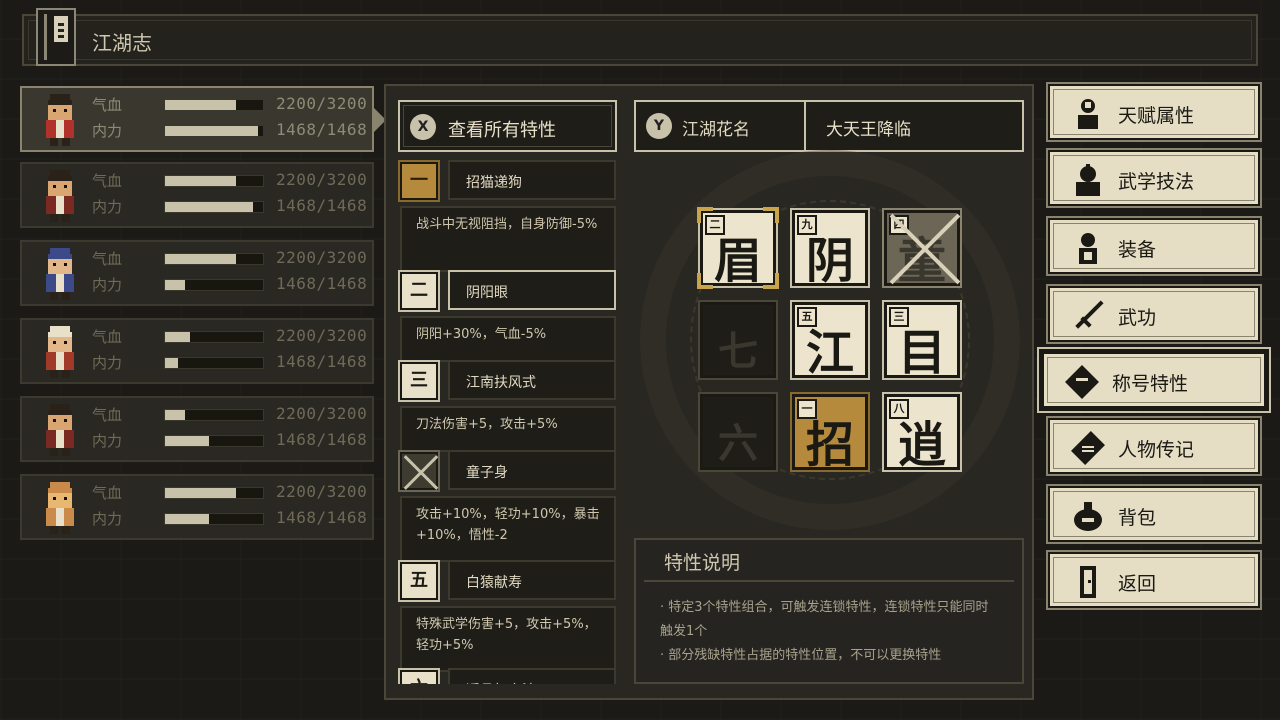 The height and width of the screenshot is (720, 1280). What do you see at coordinates (1088, 582) in the screenshot?
I see `door-icon` at bounding box center [1088, 582].